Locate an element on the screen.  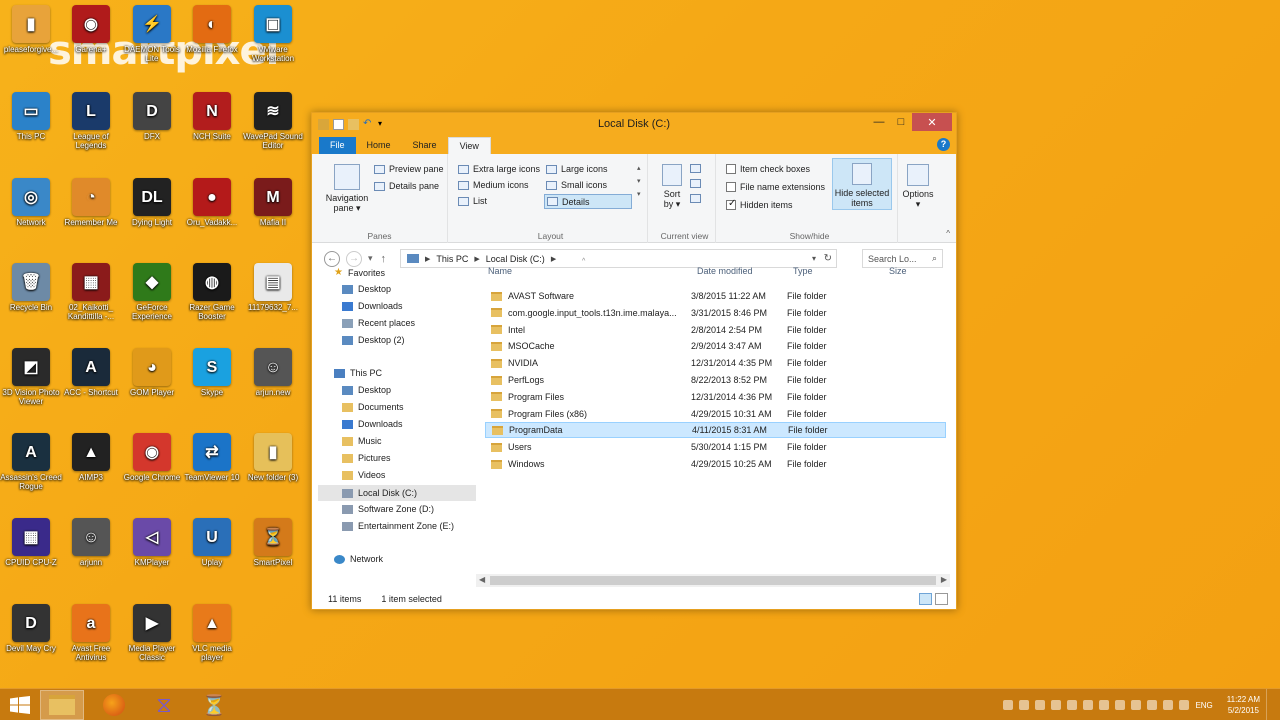
desktop-icon: DL Dying Light is located at coordinates (152, 202).